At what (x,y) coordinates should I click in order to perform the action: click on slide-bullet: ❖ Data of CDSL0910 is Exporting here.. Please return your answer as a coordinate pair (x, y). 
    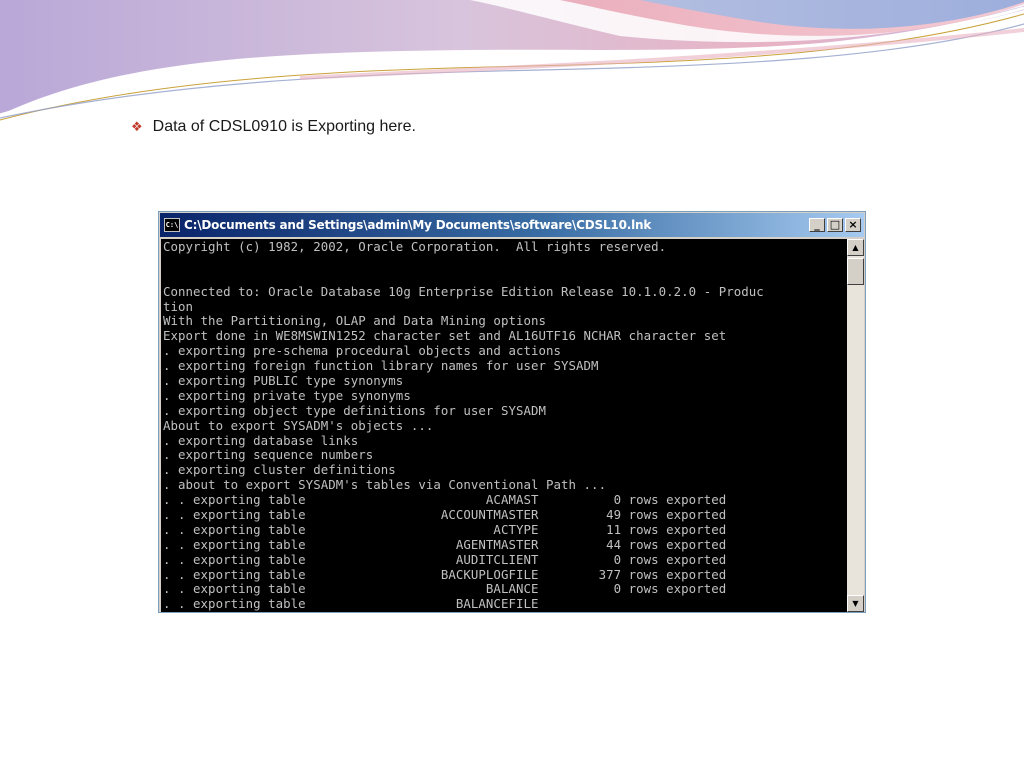
    Looking at the image, I should click on (273, 127).